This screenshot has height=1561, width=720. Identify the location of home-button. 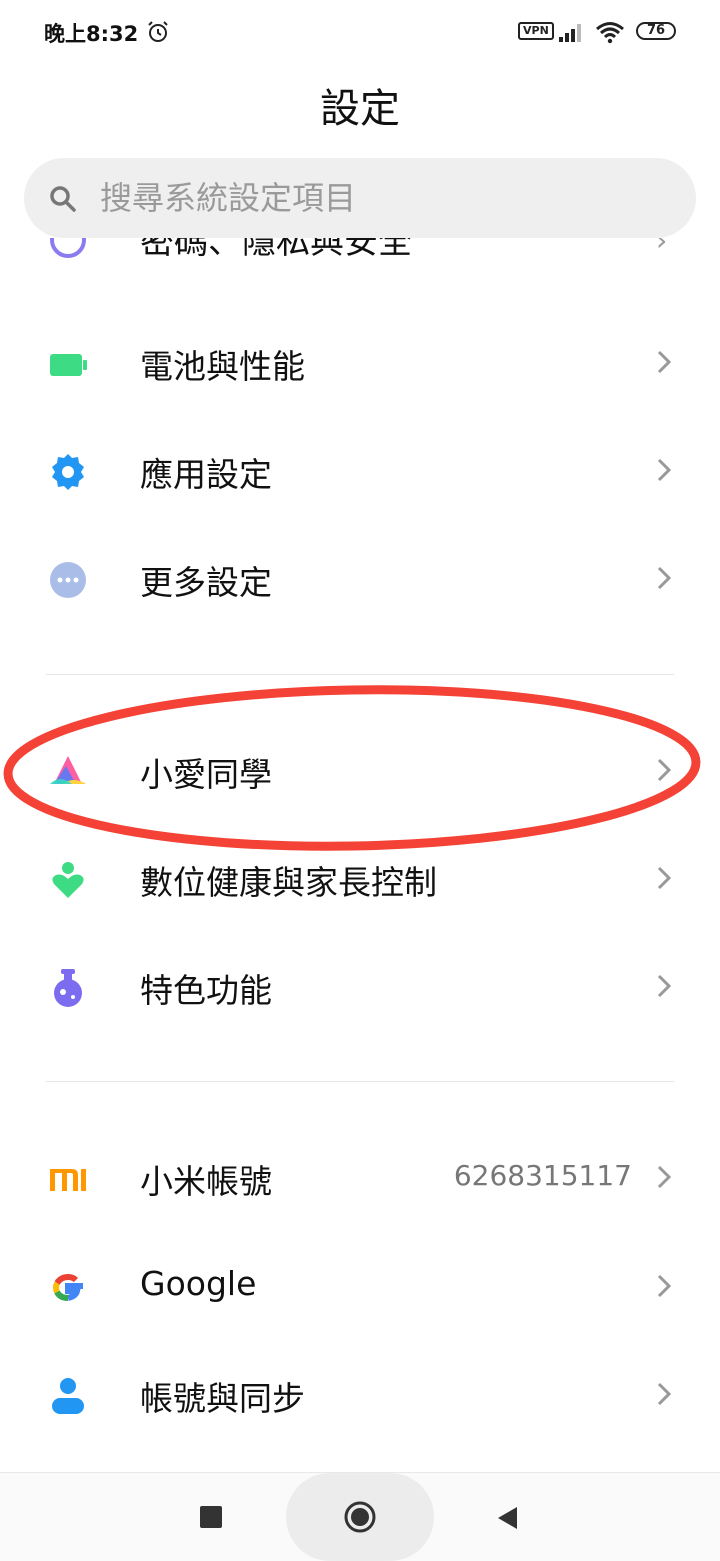
(360, 1517).